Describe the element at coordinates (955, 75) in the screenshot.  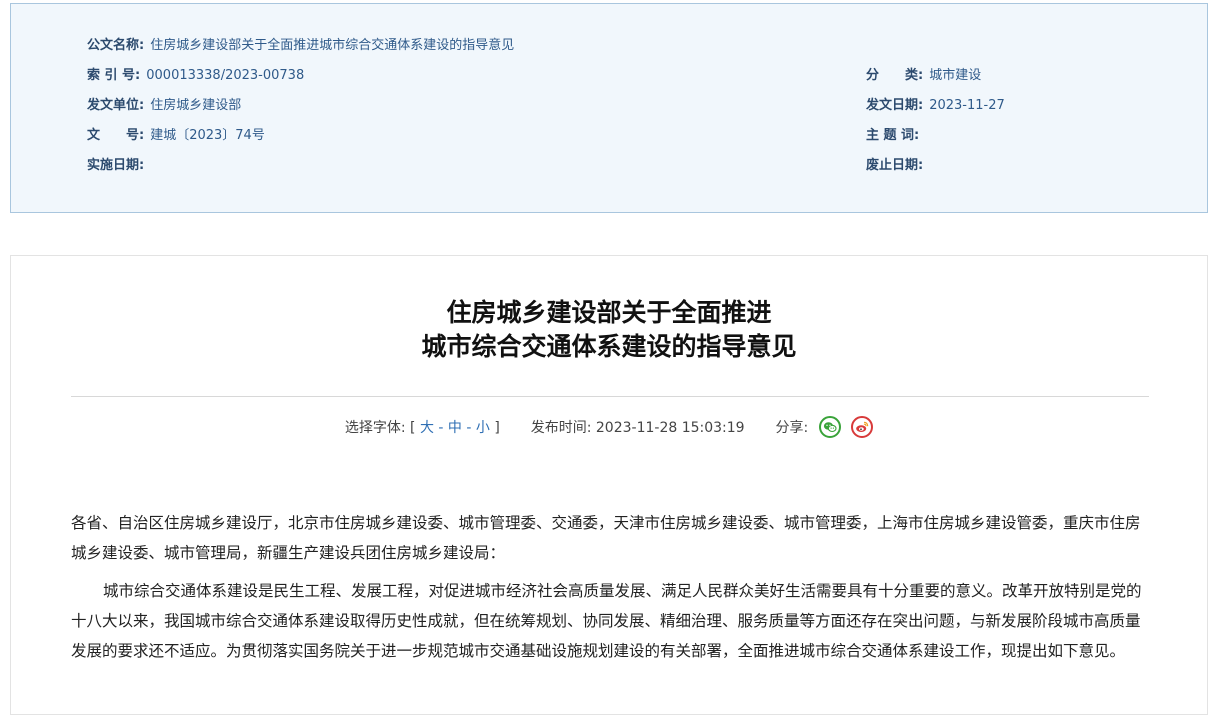
I see `meta-category-value: 城市建设` at that location.